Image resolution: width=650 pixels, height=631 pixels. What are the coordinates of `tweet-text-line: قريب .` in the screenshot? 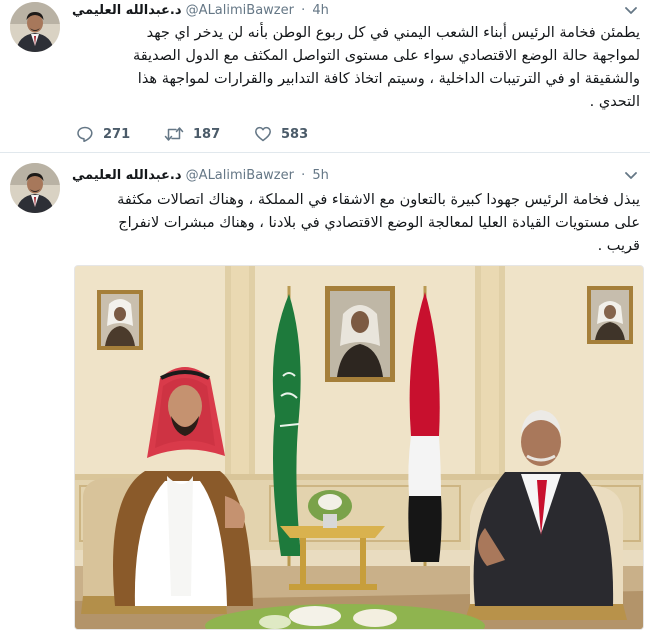 It's located at (618, 246).